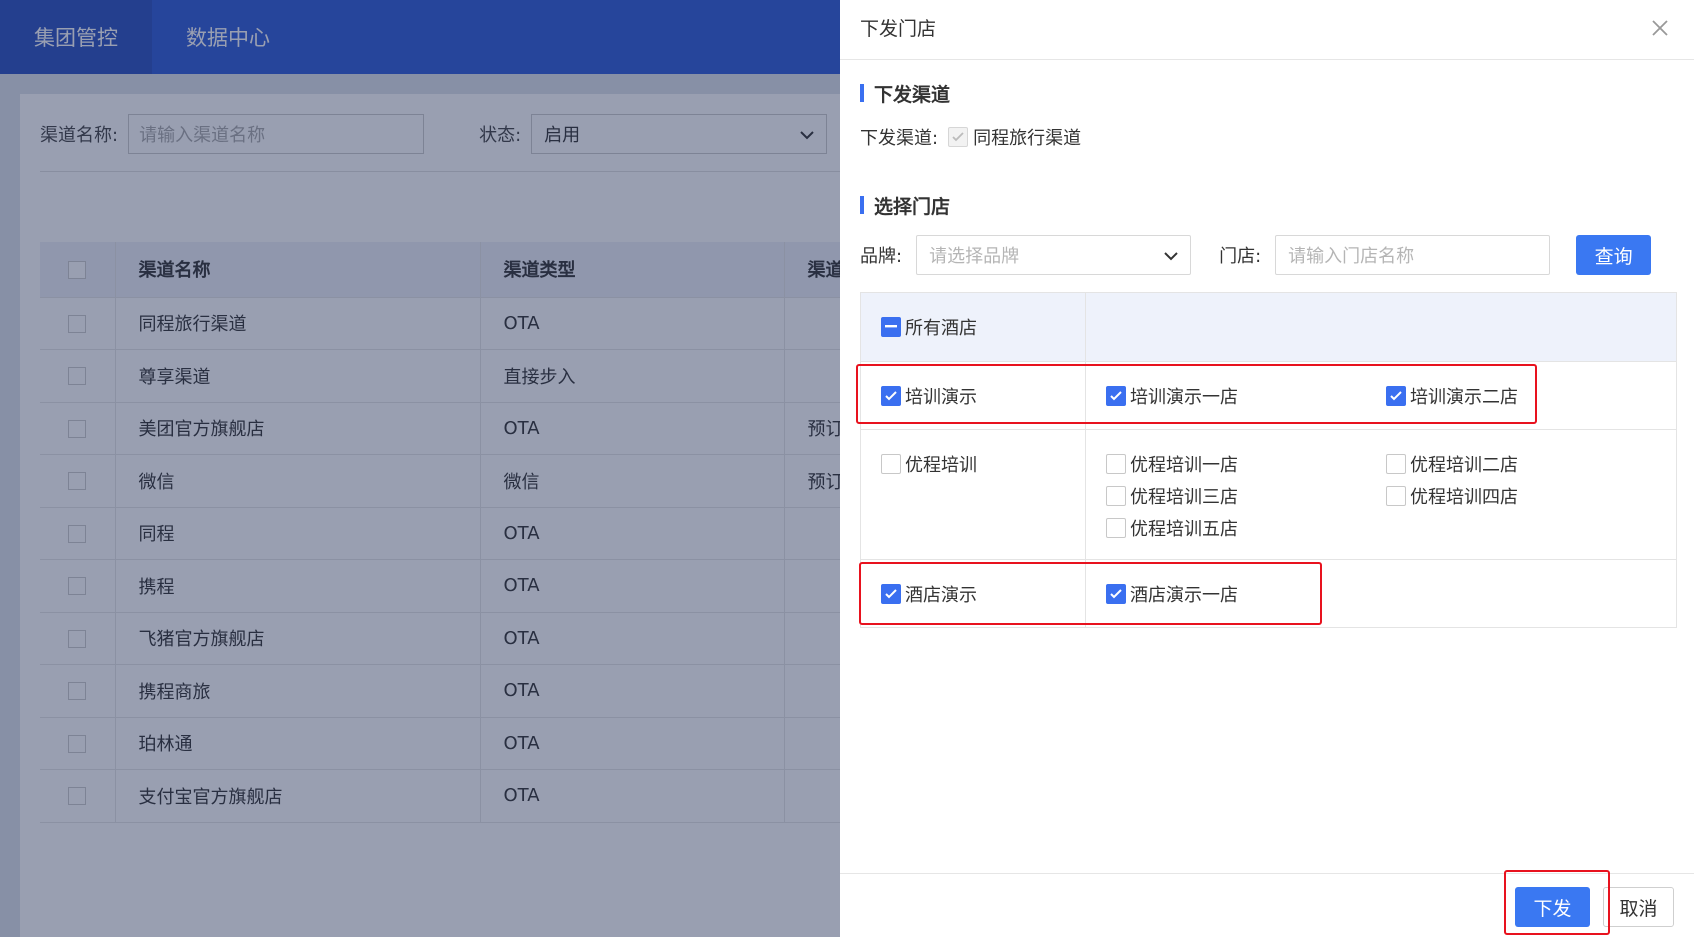  Describe the element at coordinates (1526, 464) in the screenshot. I see `store-checkbox-item: 优程培训二店` at that location.